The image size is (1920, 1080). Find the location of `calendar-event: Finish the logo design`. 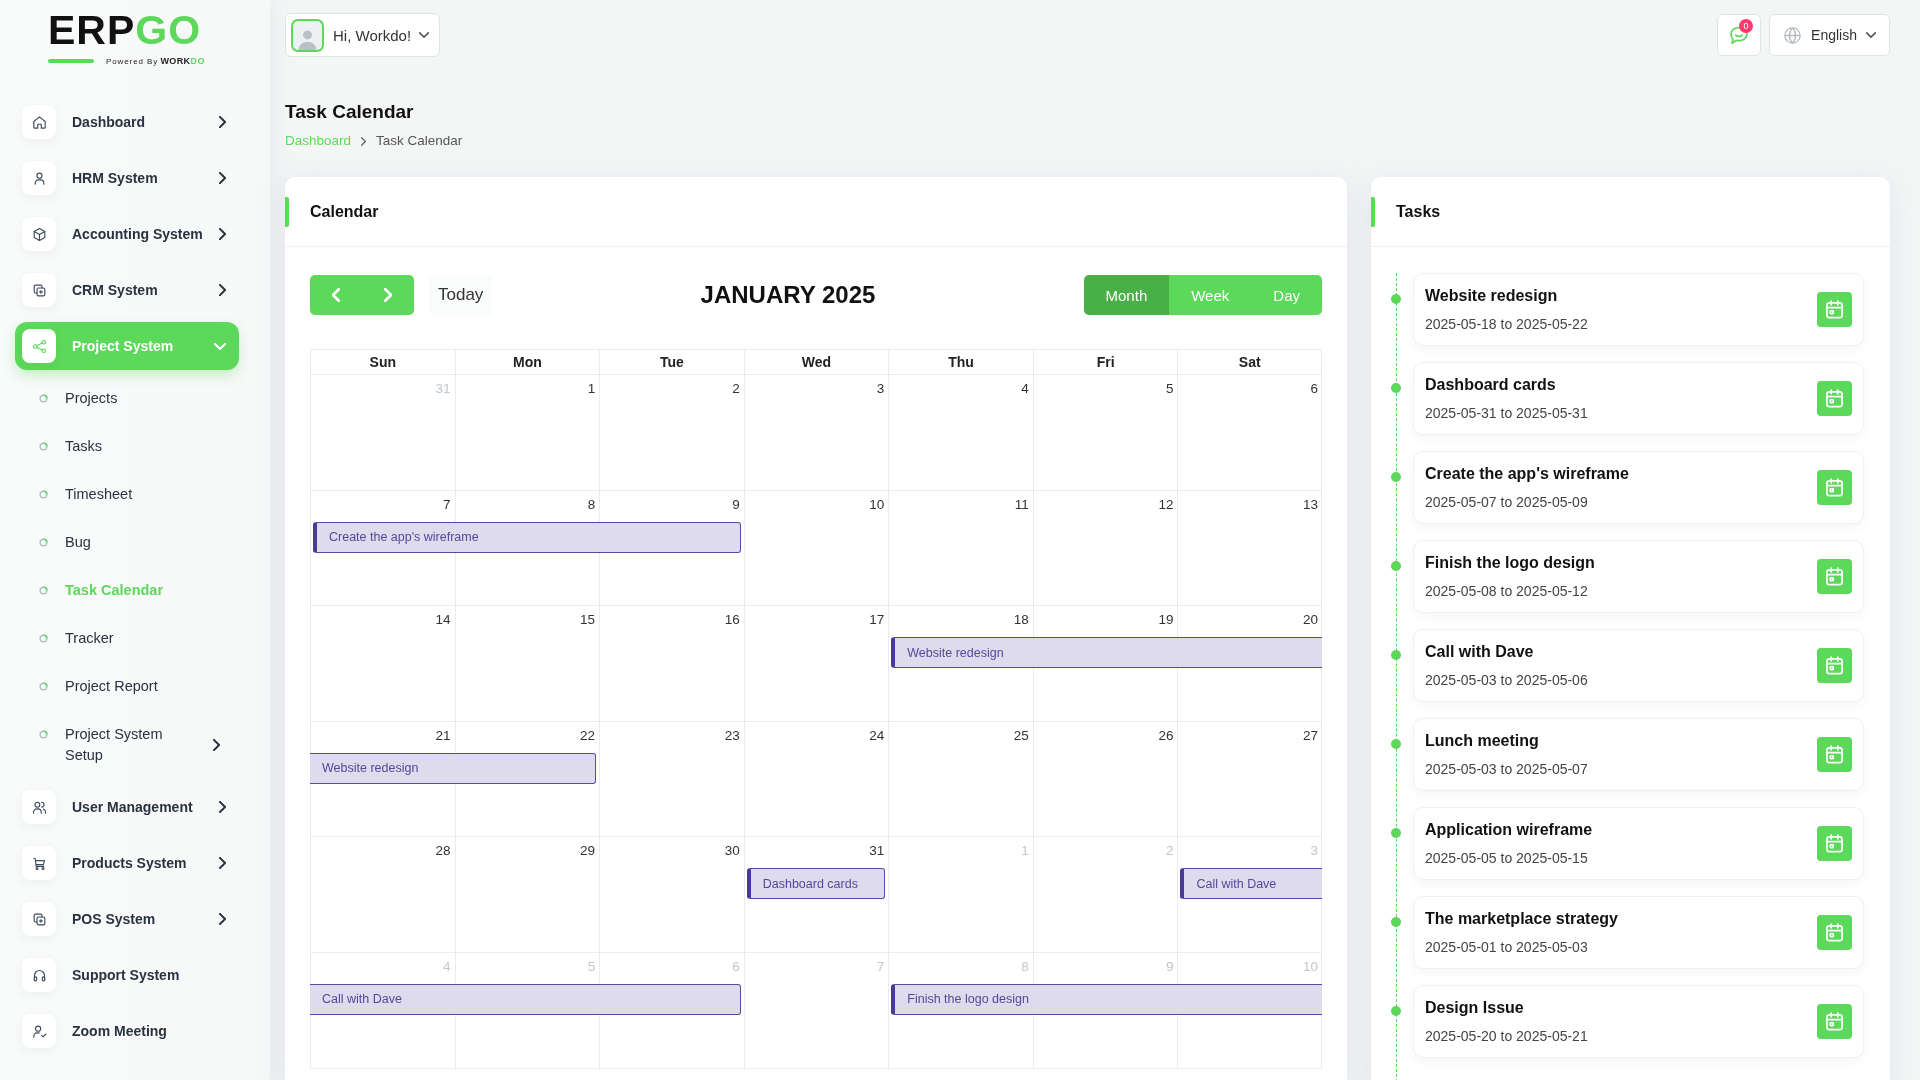

calendar-event: Finish the logo design is located at coordinates (1106, 999).